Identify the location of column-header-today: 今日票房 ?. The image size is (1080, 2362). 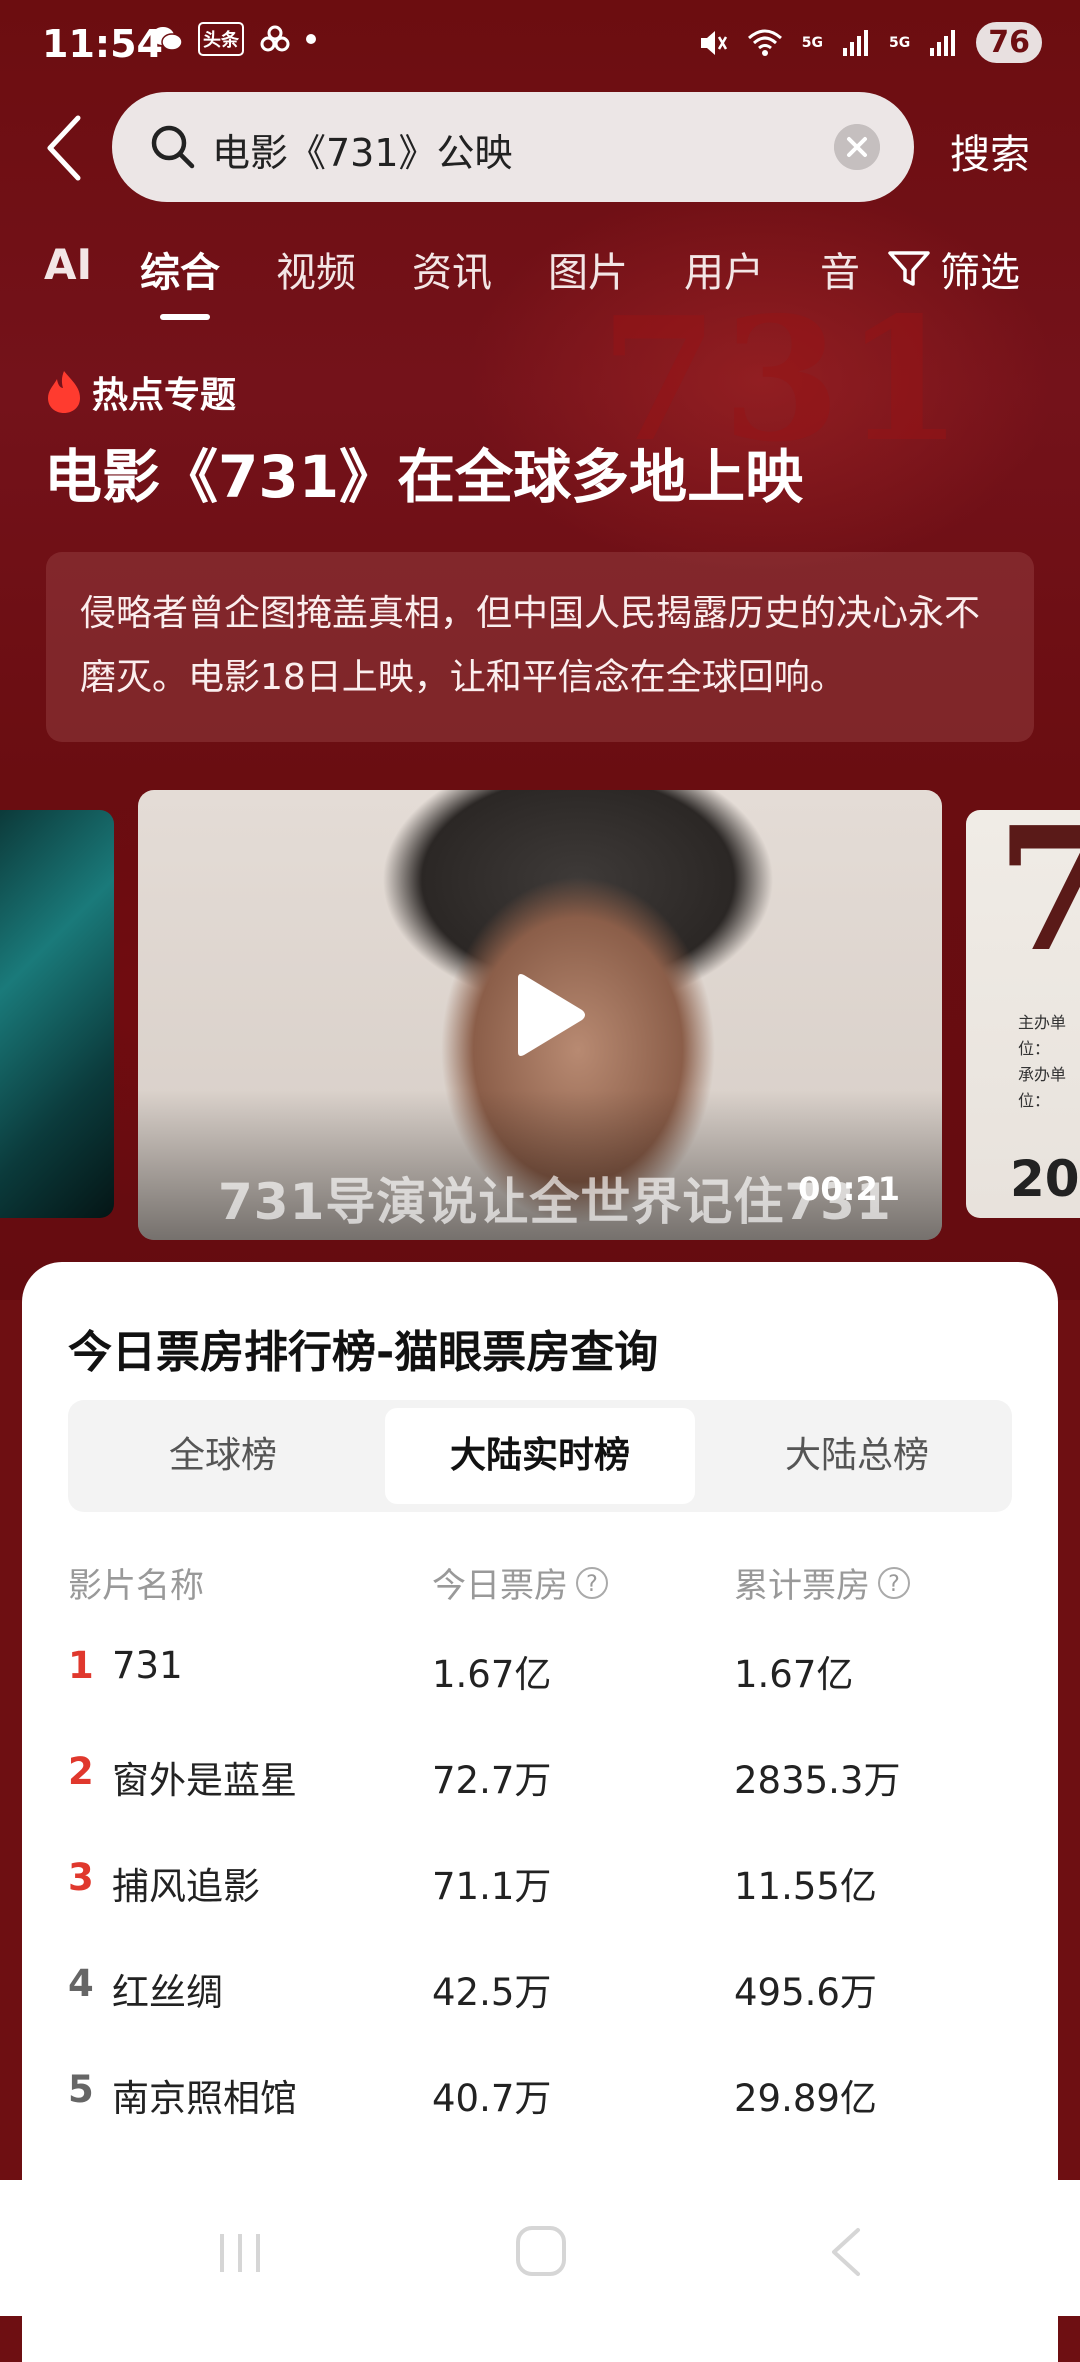
(520, 1582).